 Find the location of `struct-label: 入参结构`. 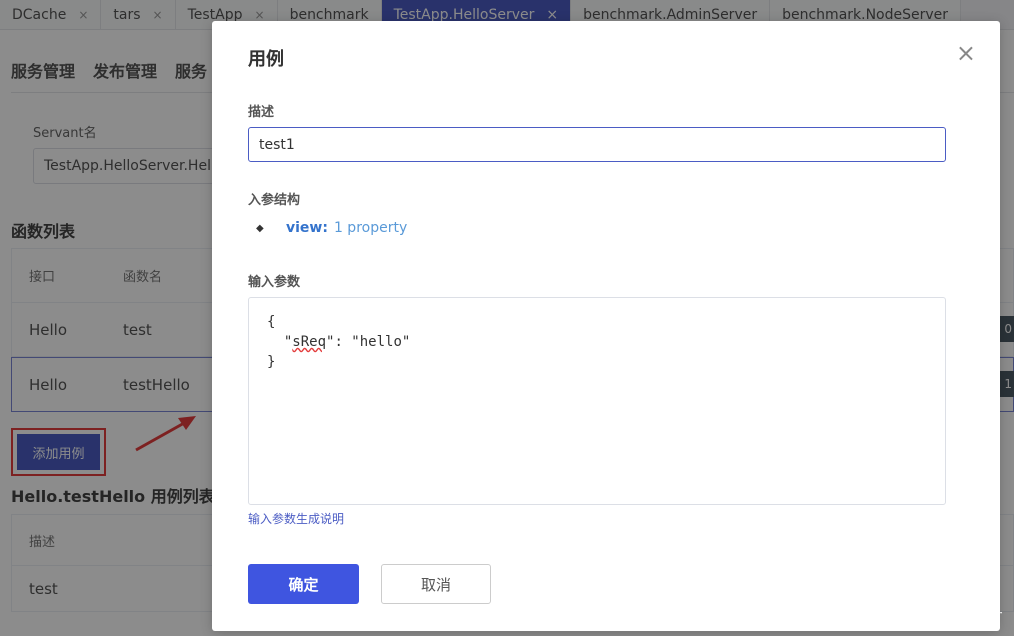

struct-label: 入参结构 is located at coordinates (274, 200).